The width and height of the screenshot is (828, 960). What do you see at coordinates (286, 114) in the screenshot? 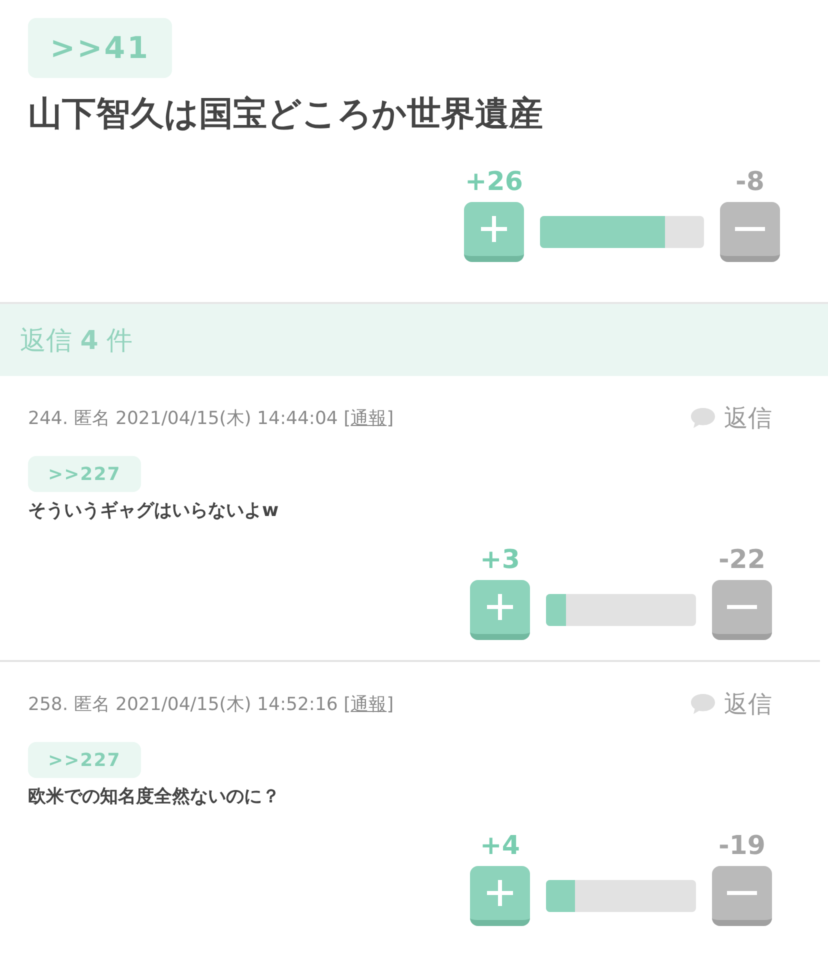
I see `post-title: 山下智久は国宝どころか世界遺産` at bounding box center [286, 114].